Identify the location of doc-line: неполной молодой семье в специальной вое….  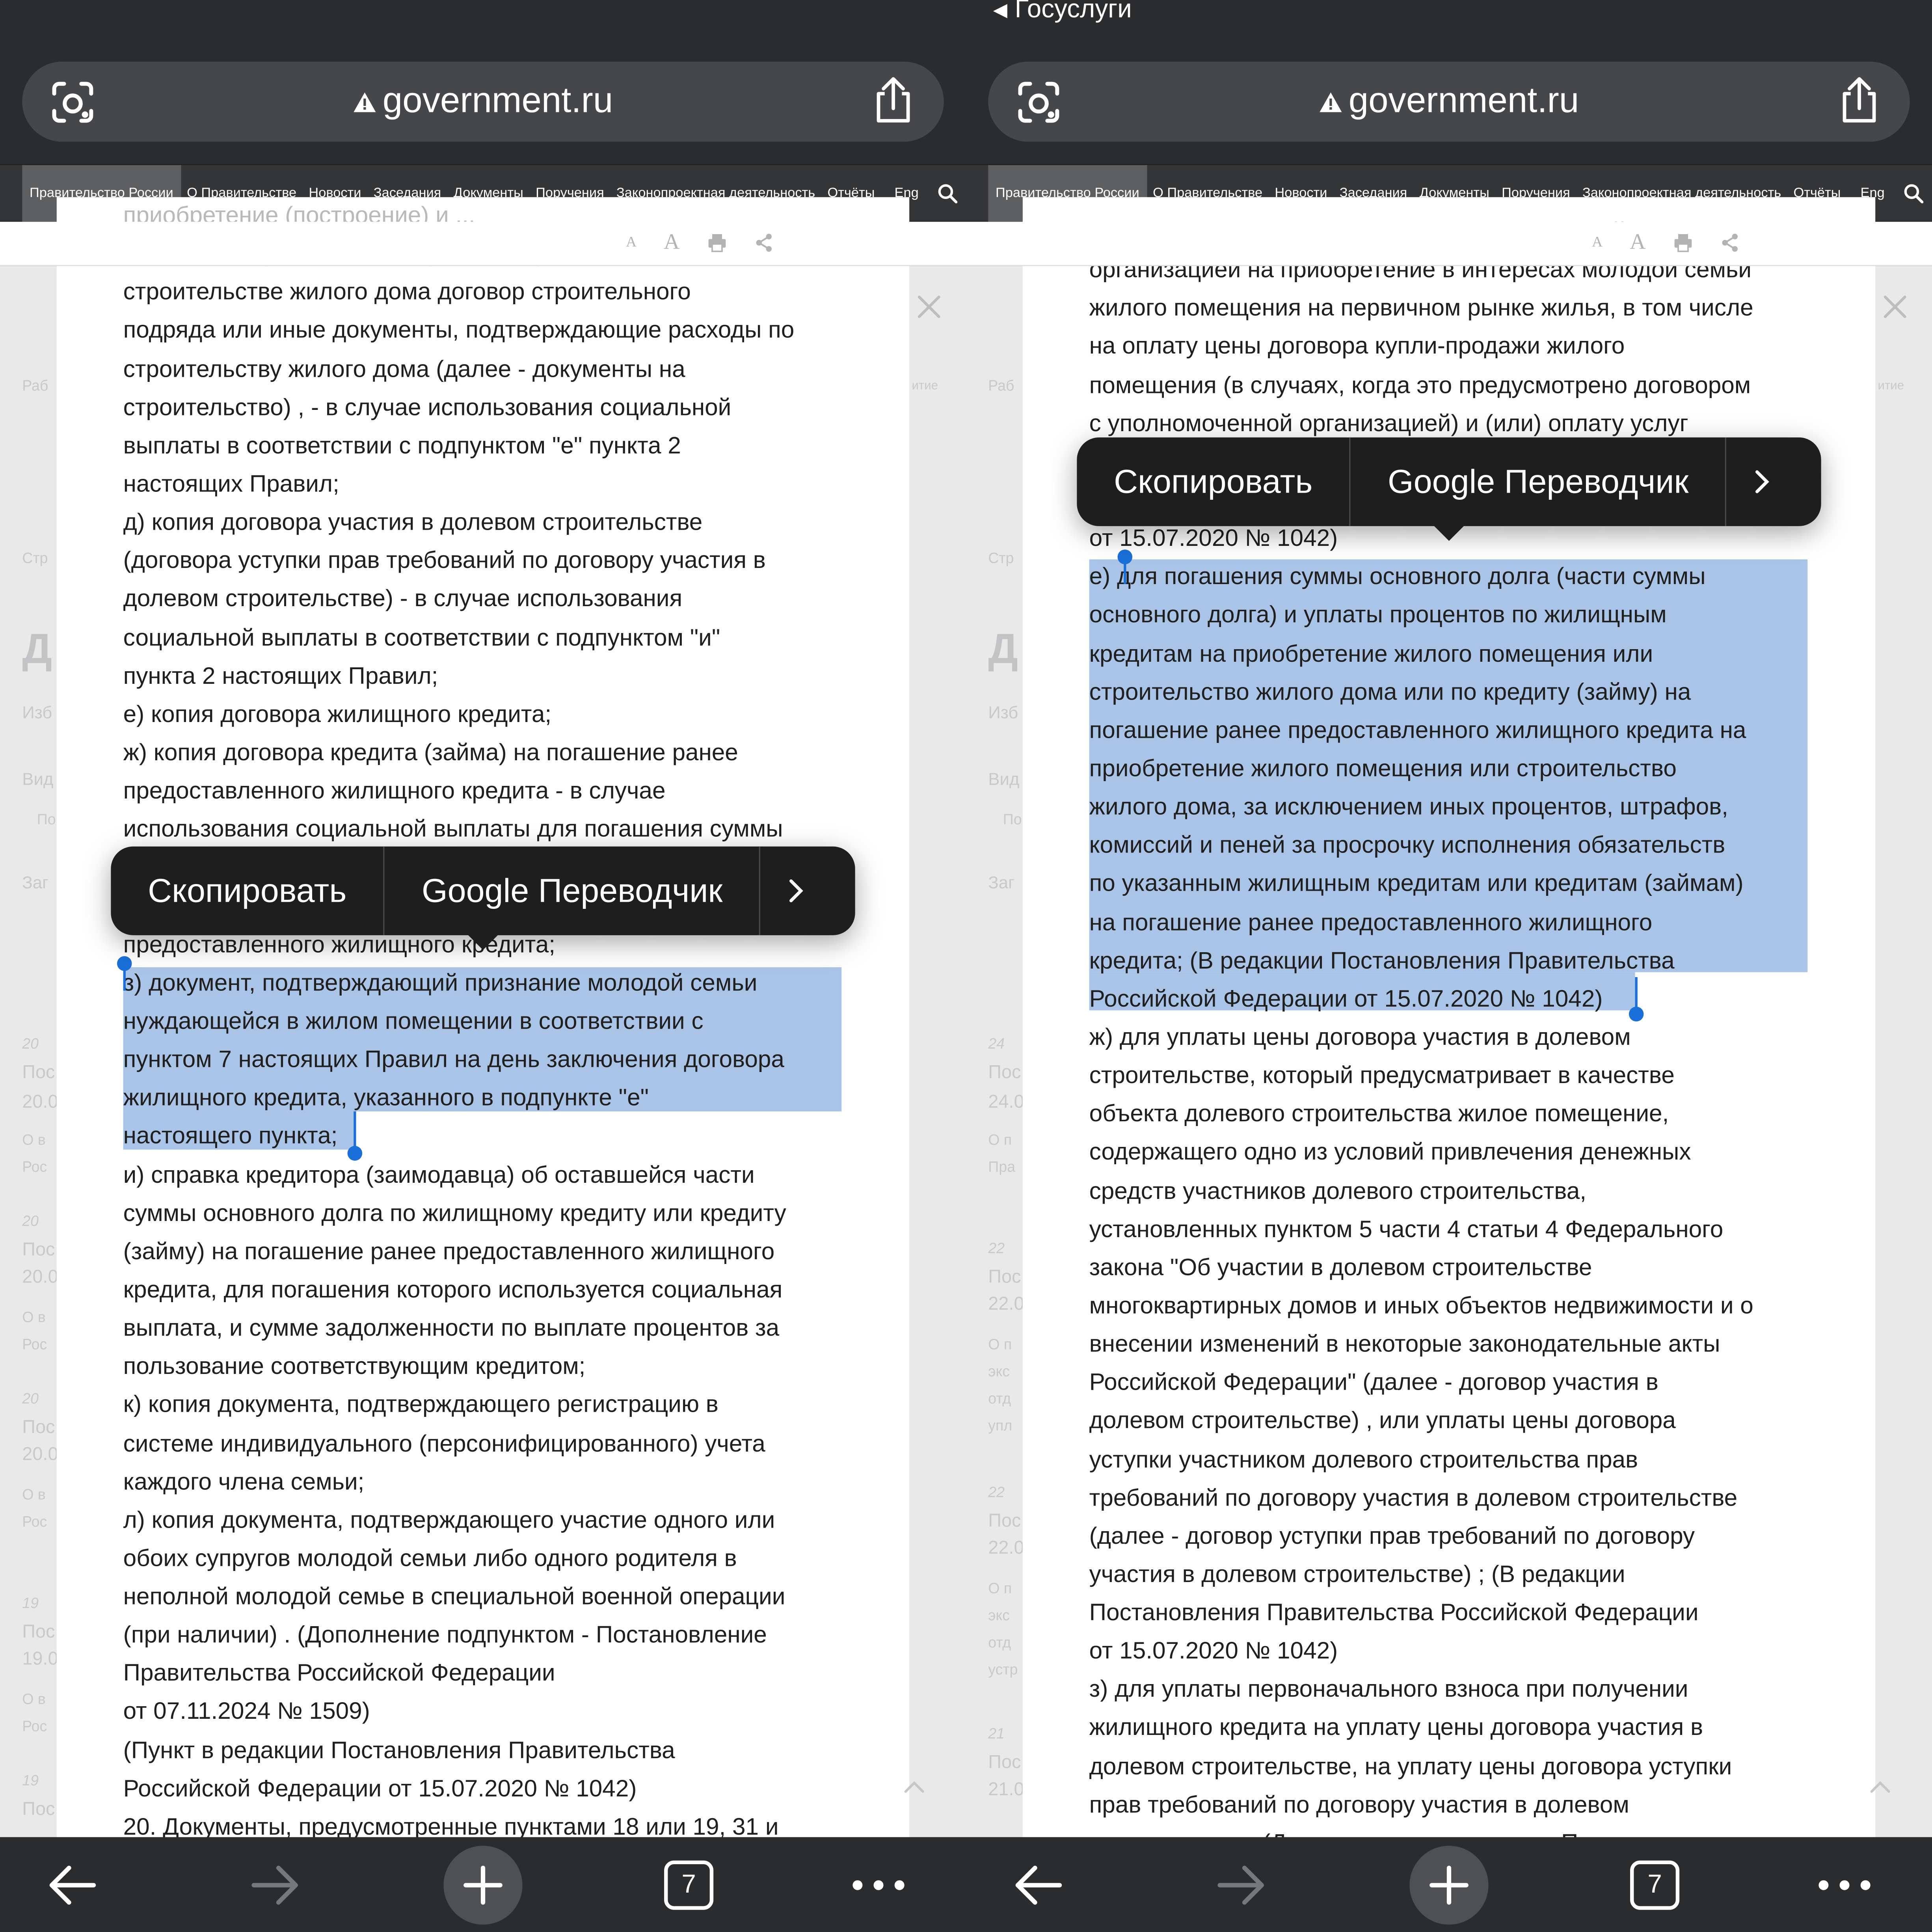
(454, 1597).